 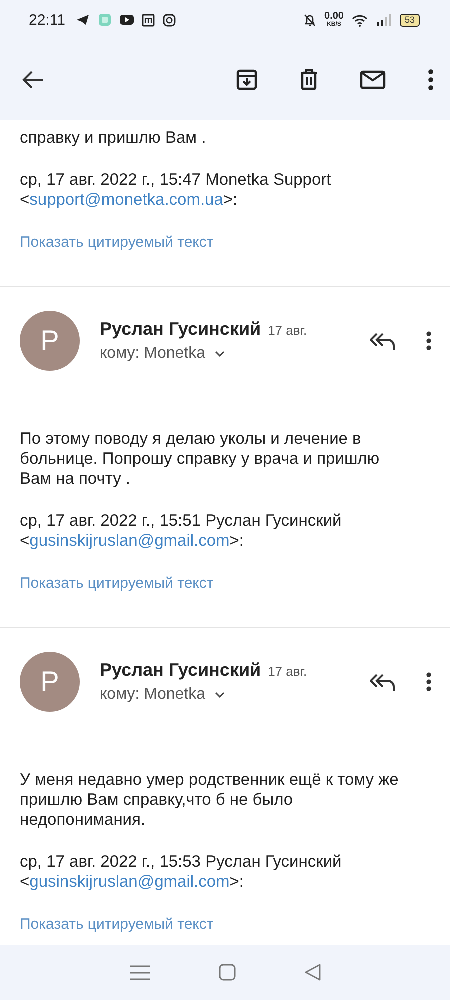 I want to click on quote-header: ср, 17 авг. 2022 г., 15:53 Руслан Гусинский <gusinskijruslan@gmail.com>:, so click(x=181, y=872).